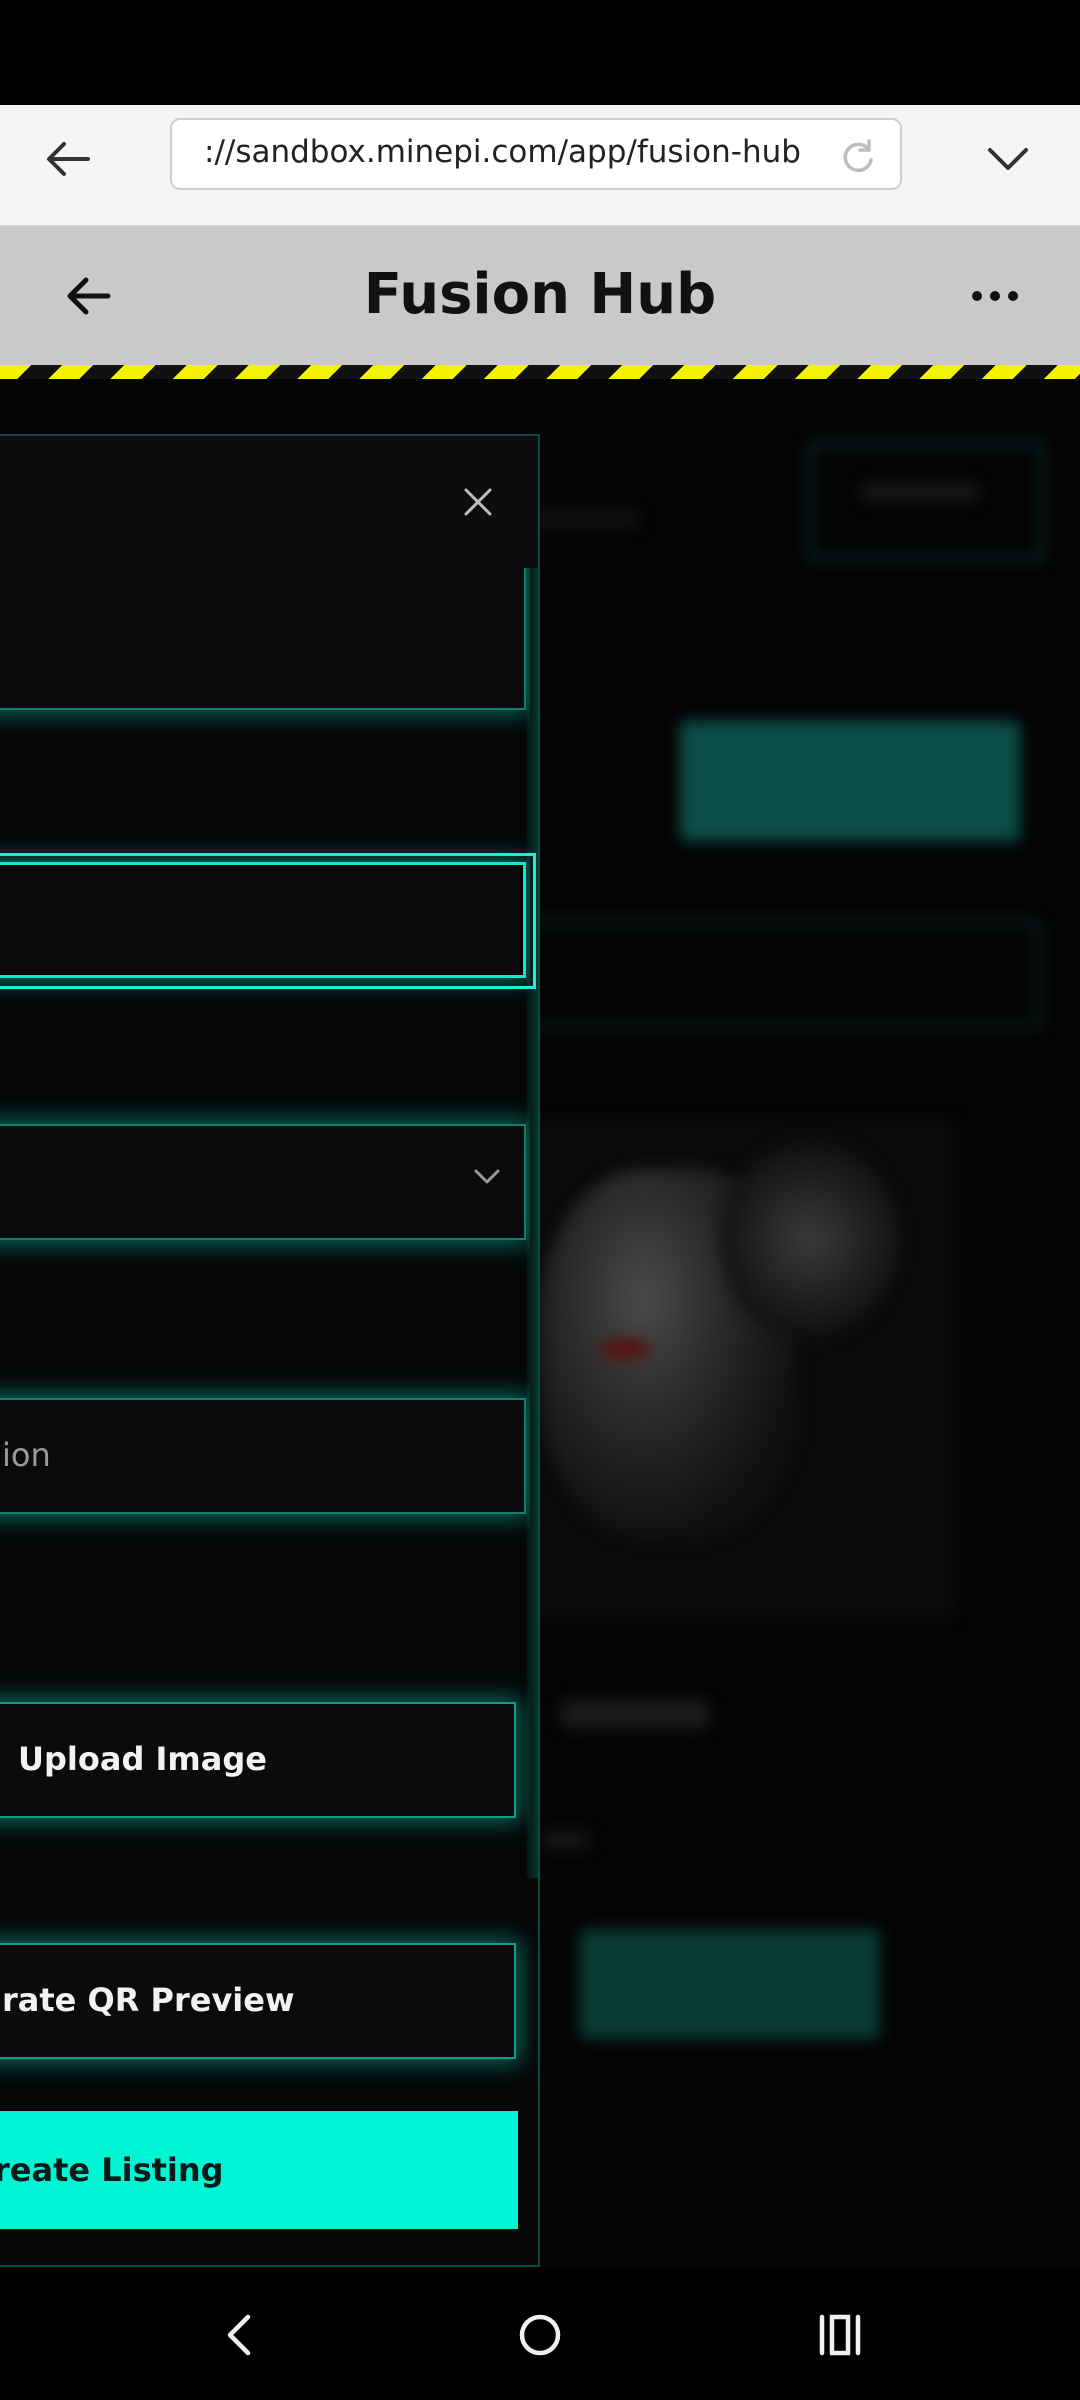 The image size is (1080, 2400). What do you see at coordinates (775, 974) in the screenshot?
I see `background-search-field` at bounding box center [775, 974].